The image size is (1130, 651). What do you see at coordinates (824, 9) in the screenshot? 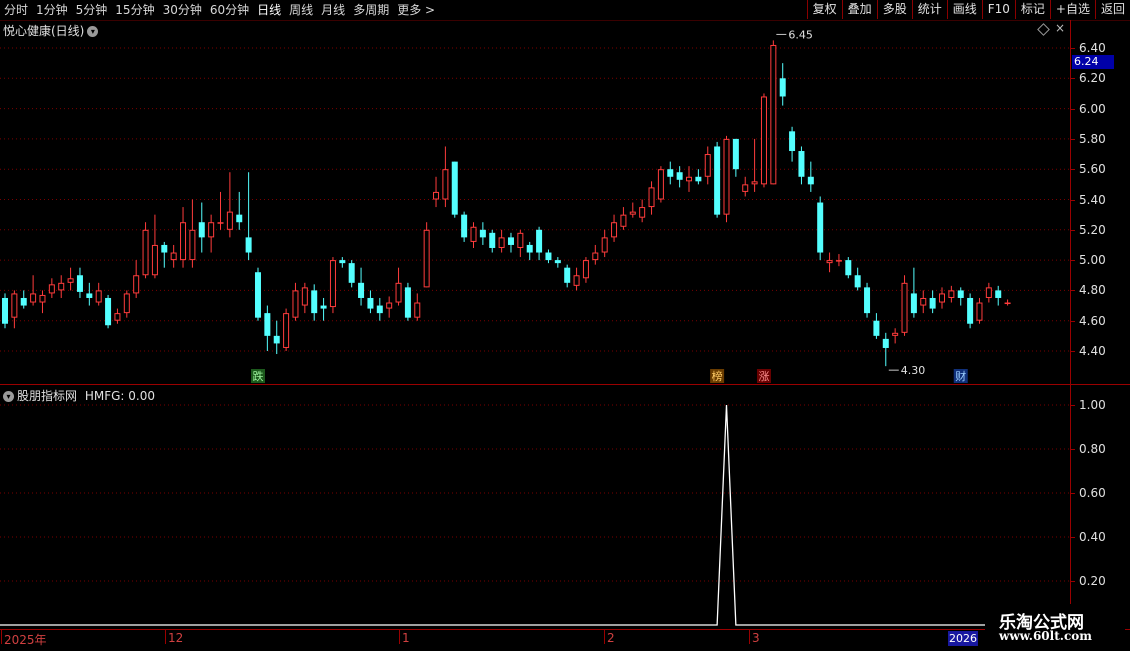
I see `toolbar-button-0: 复权` at bounding box center [824, 9].